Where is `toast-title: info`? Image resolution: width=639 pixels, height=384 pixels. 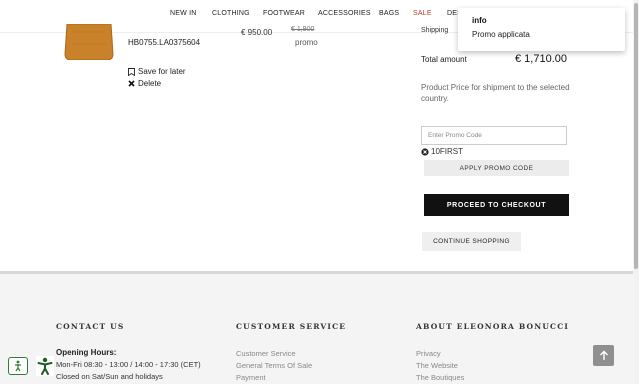 toast-title: info is located at coordinates (479, 20).